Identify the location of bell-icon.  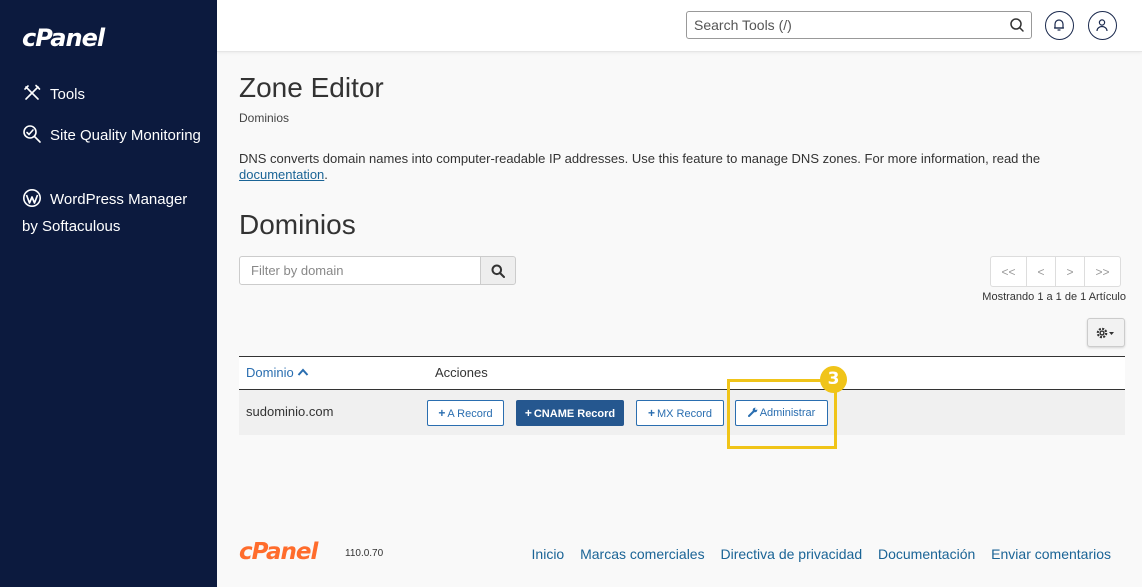
(1059, 25).